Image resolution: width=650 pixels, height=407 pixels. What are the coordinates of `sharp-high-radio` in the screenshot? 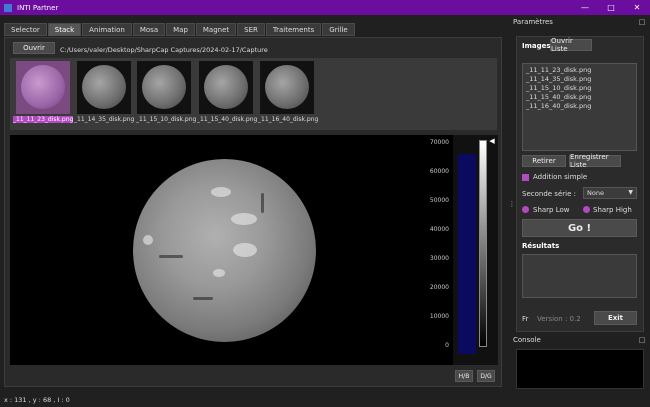 It's located at (586, 209).